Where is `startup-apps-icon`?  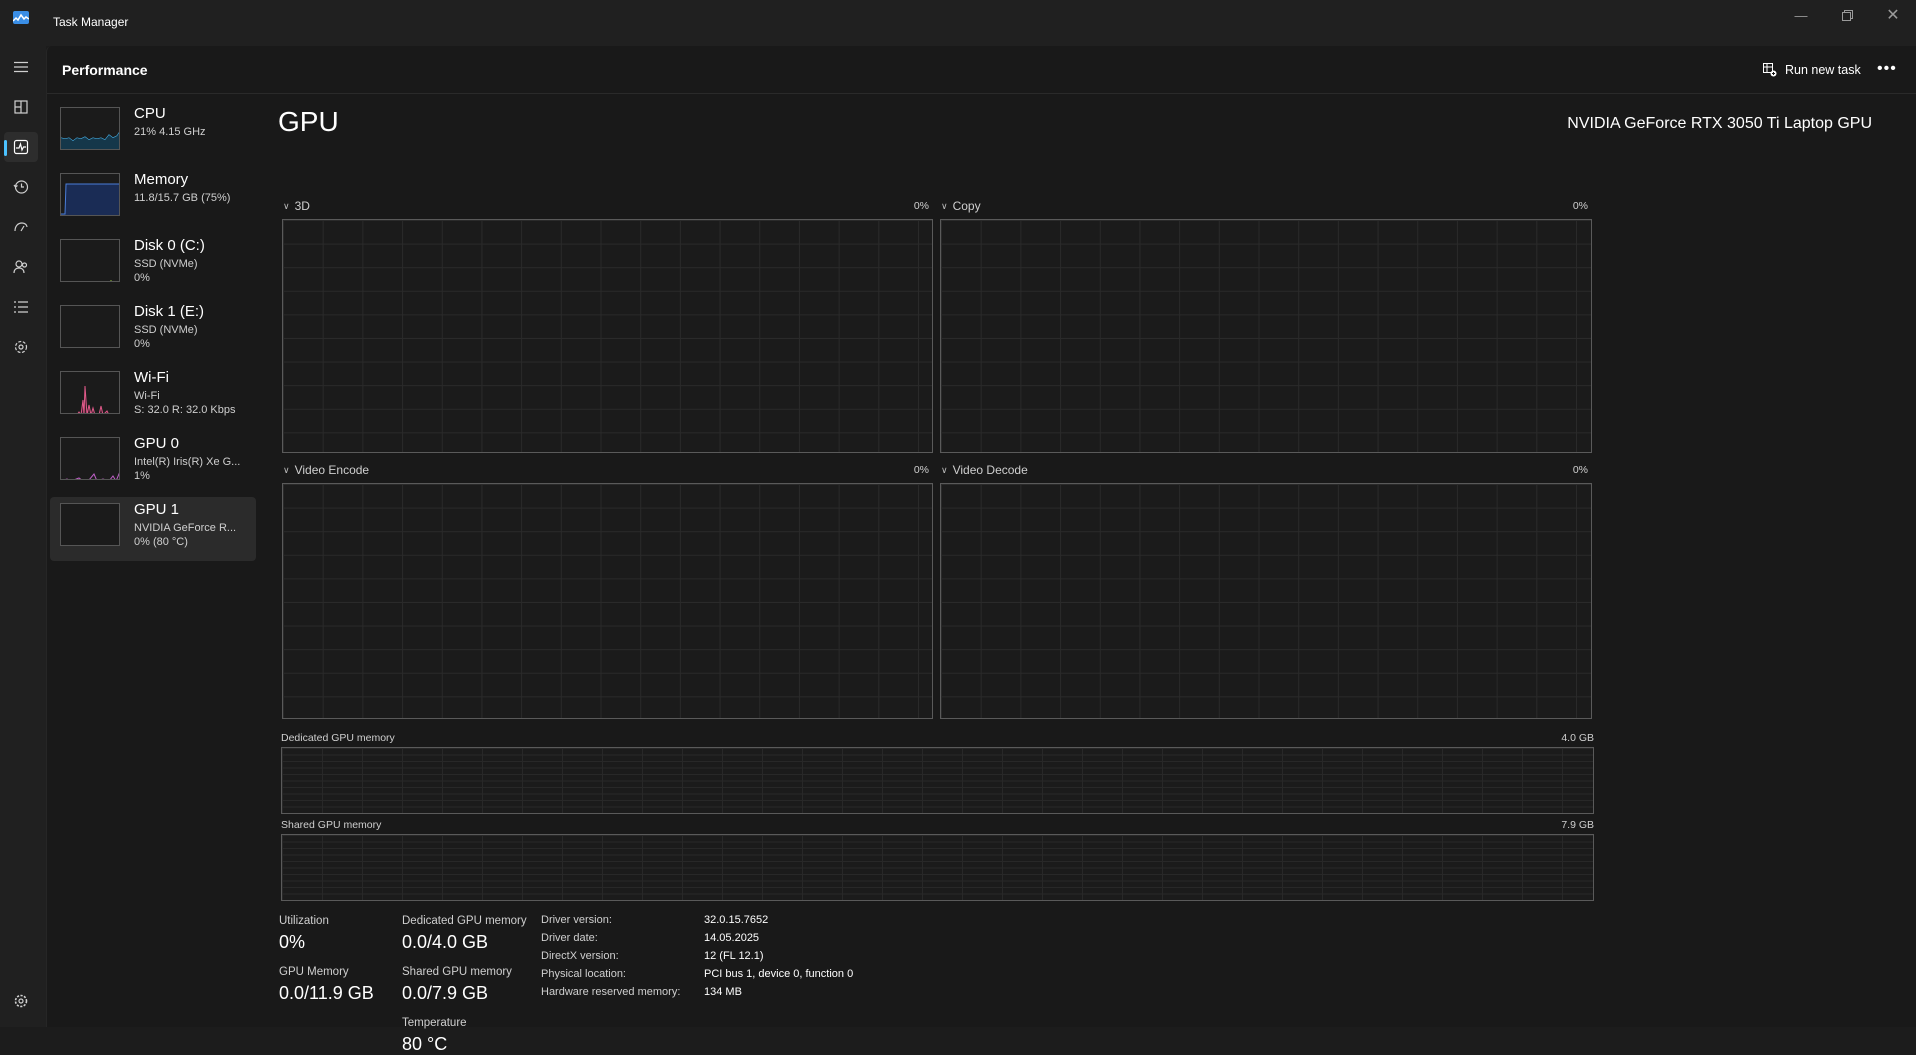
startup-apps-icon is located at coordinates (21, 227).